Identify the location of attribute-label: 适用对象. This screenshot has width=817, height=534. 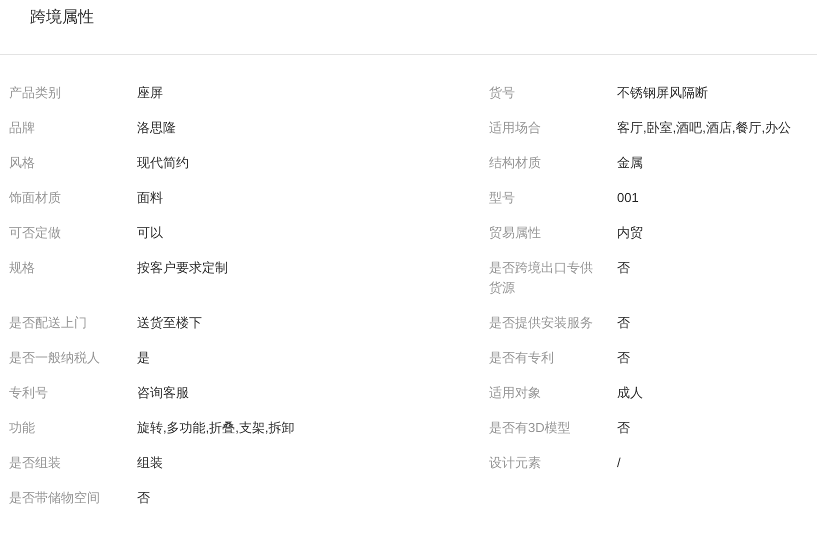
(515, 392).